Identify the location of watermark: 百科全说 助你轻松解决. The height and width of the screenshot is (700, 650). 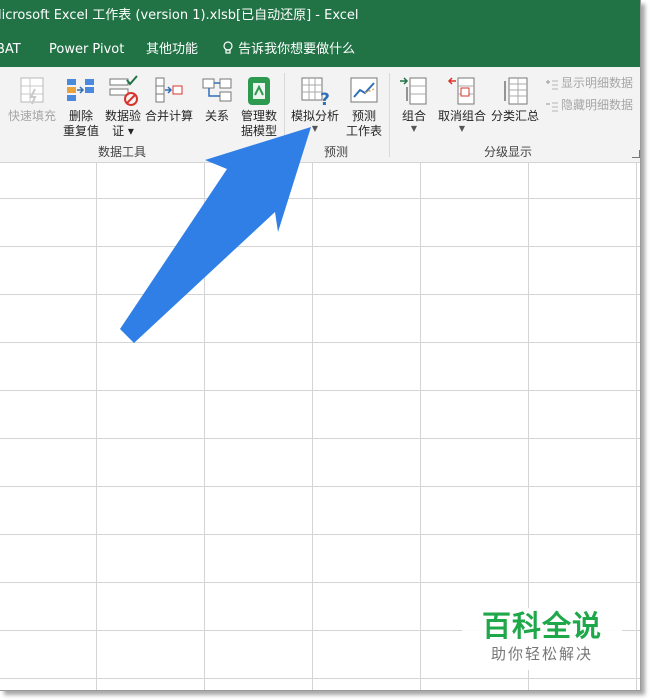
(542, 639).